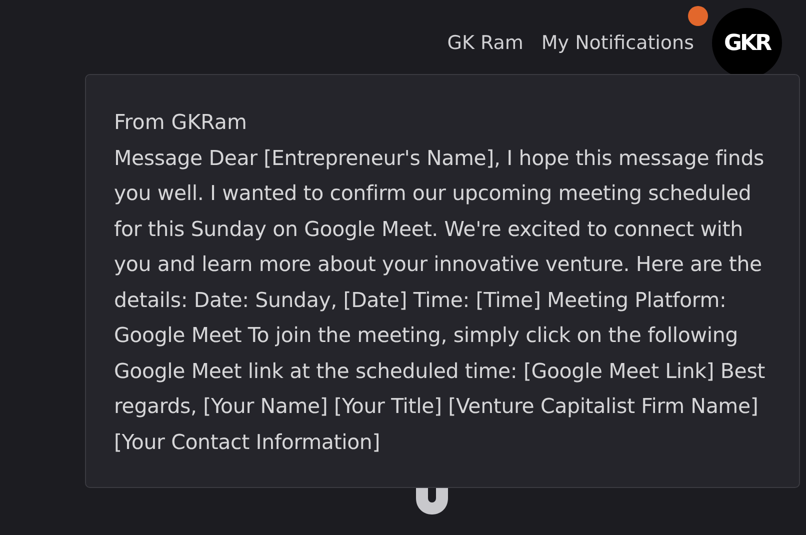 The width and height of the screenshot is (806, 535). Describe the element at coordinates (432, 501) in the screenshot. I see `covered-glyph-drawing` at that location.